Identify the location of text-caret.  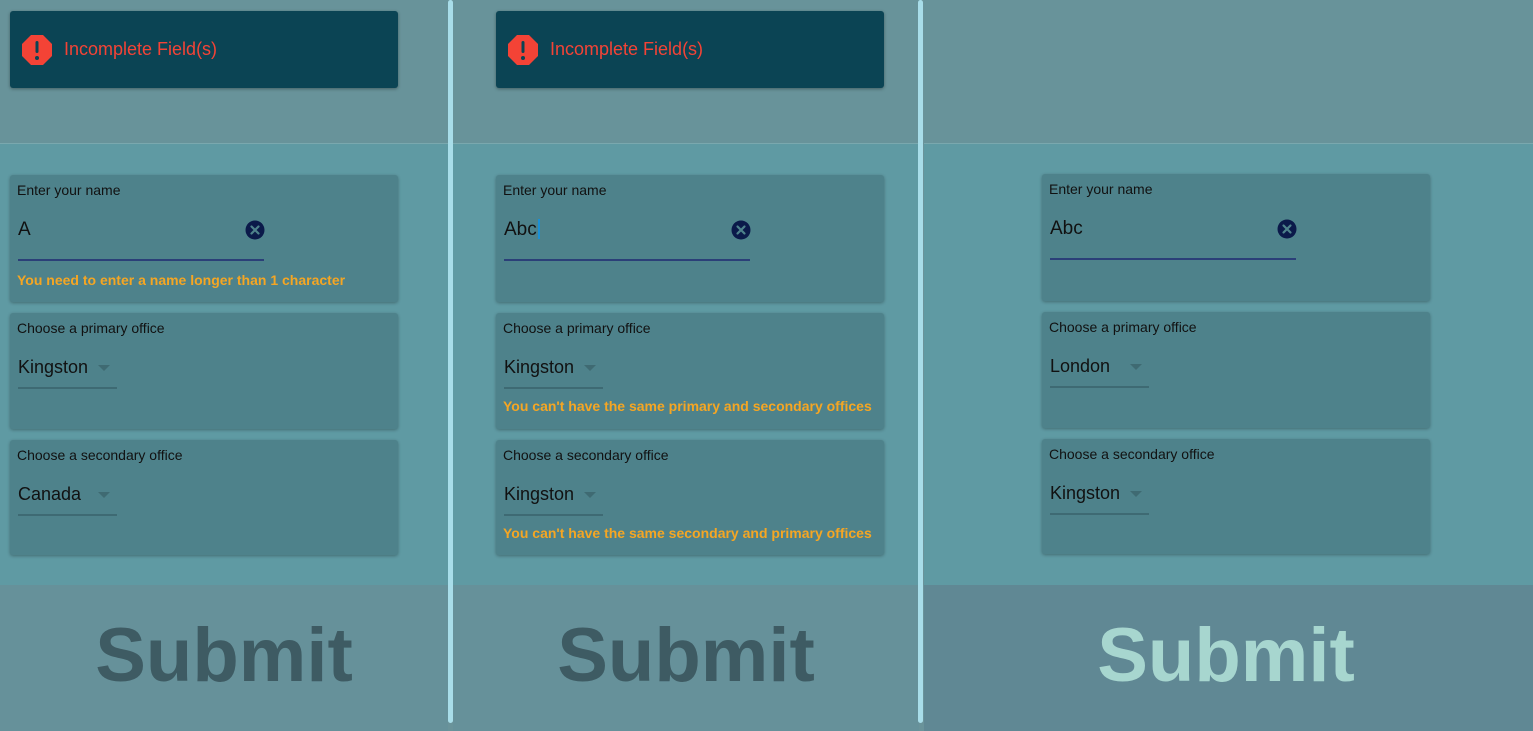
(538, 229).